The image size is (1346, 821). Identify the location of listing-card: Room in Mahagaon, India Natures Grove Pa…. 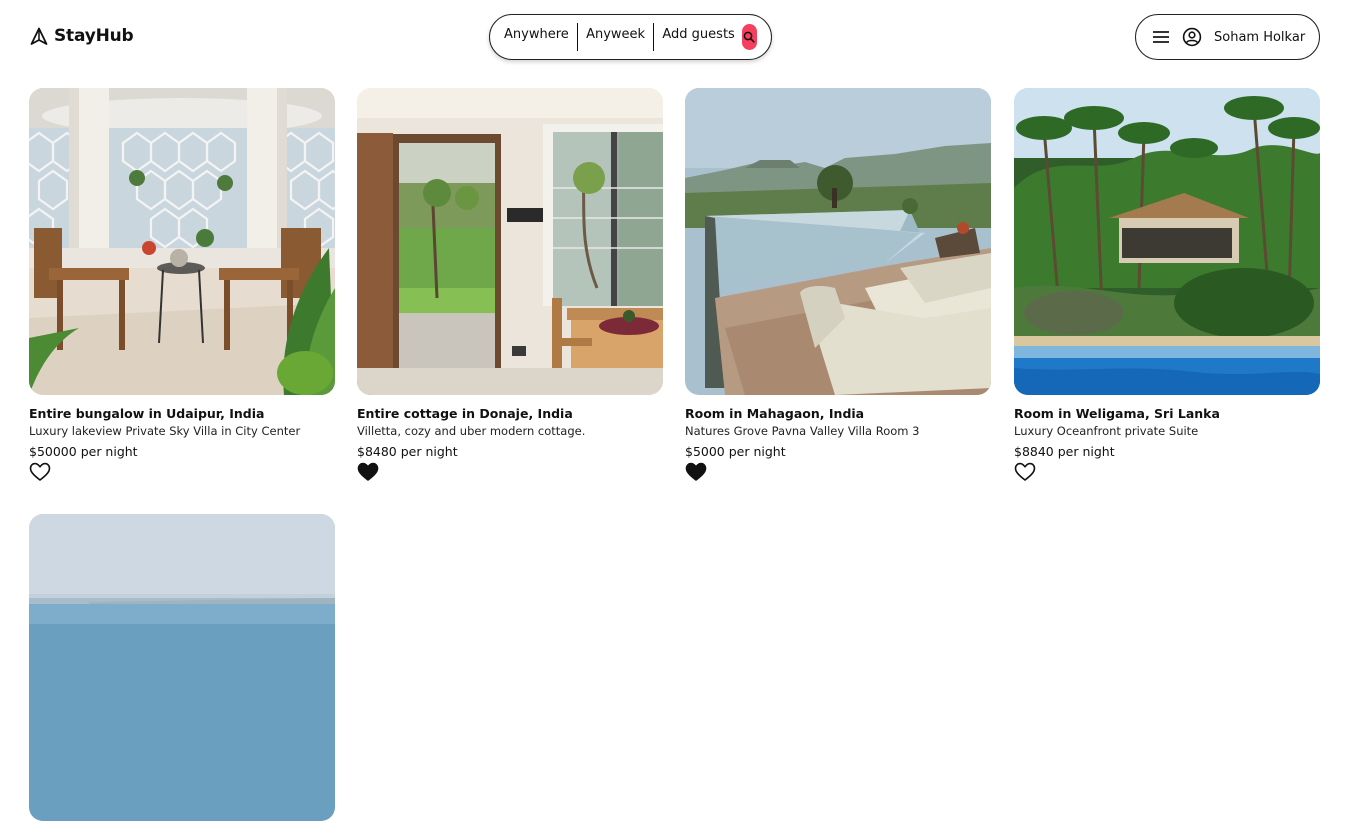
(838, 287).